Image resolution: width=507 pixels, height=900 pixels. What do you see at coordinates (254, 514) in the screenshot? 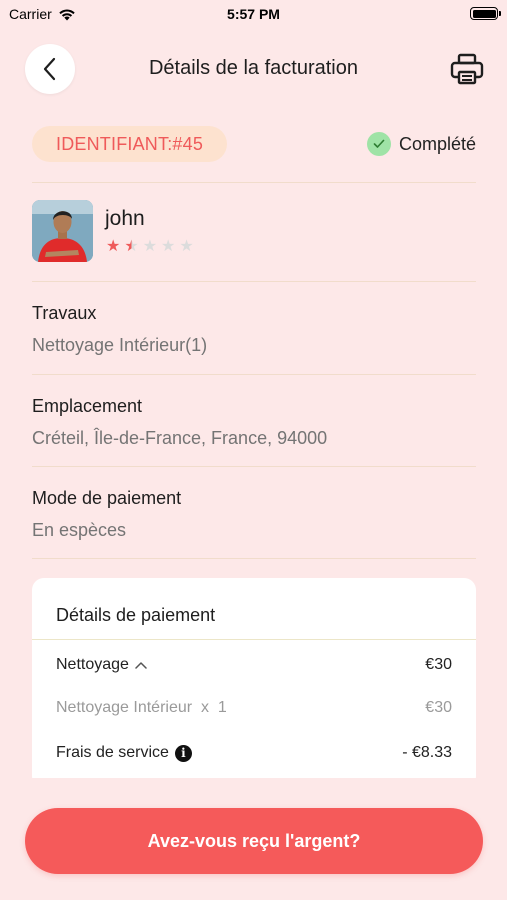
I see `payment-method-section: Mode de paiement En espèces` at bounding box center [254, 514].